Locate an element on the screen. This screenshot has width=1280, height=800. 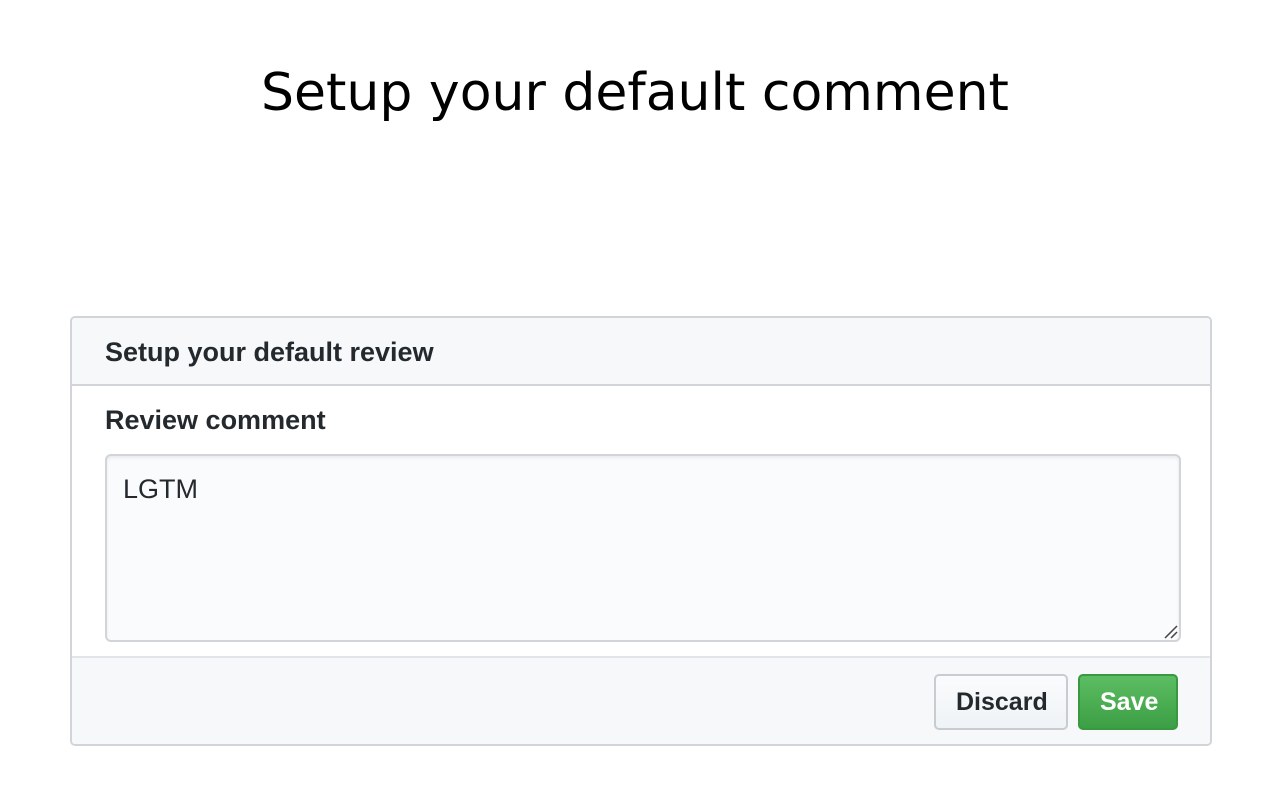
panel-header-title: Setup your default review is located at coordinates (269, 351).